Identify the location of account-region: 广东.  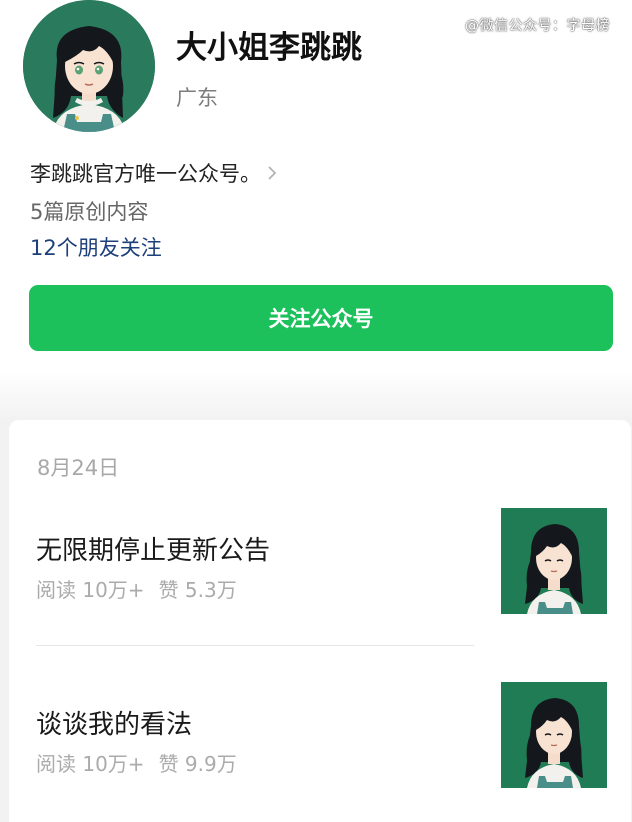
(197, 98).